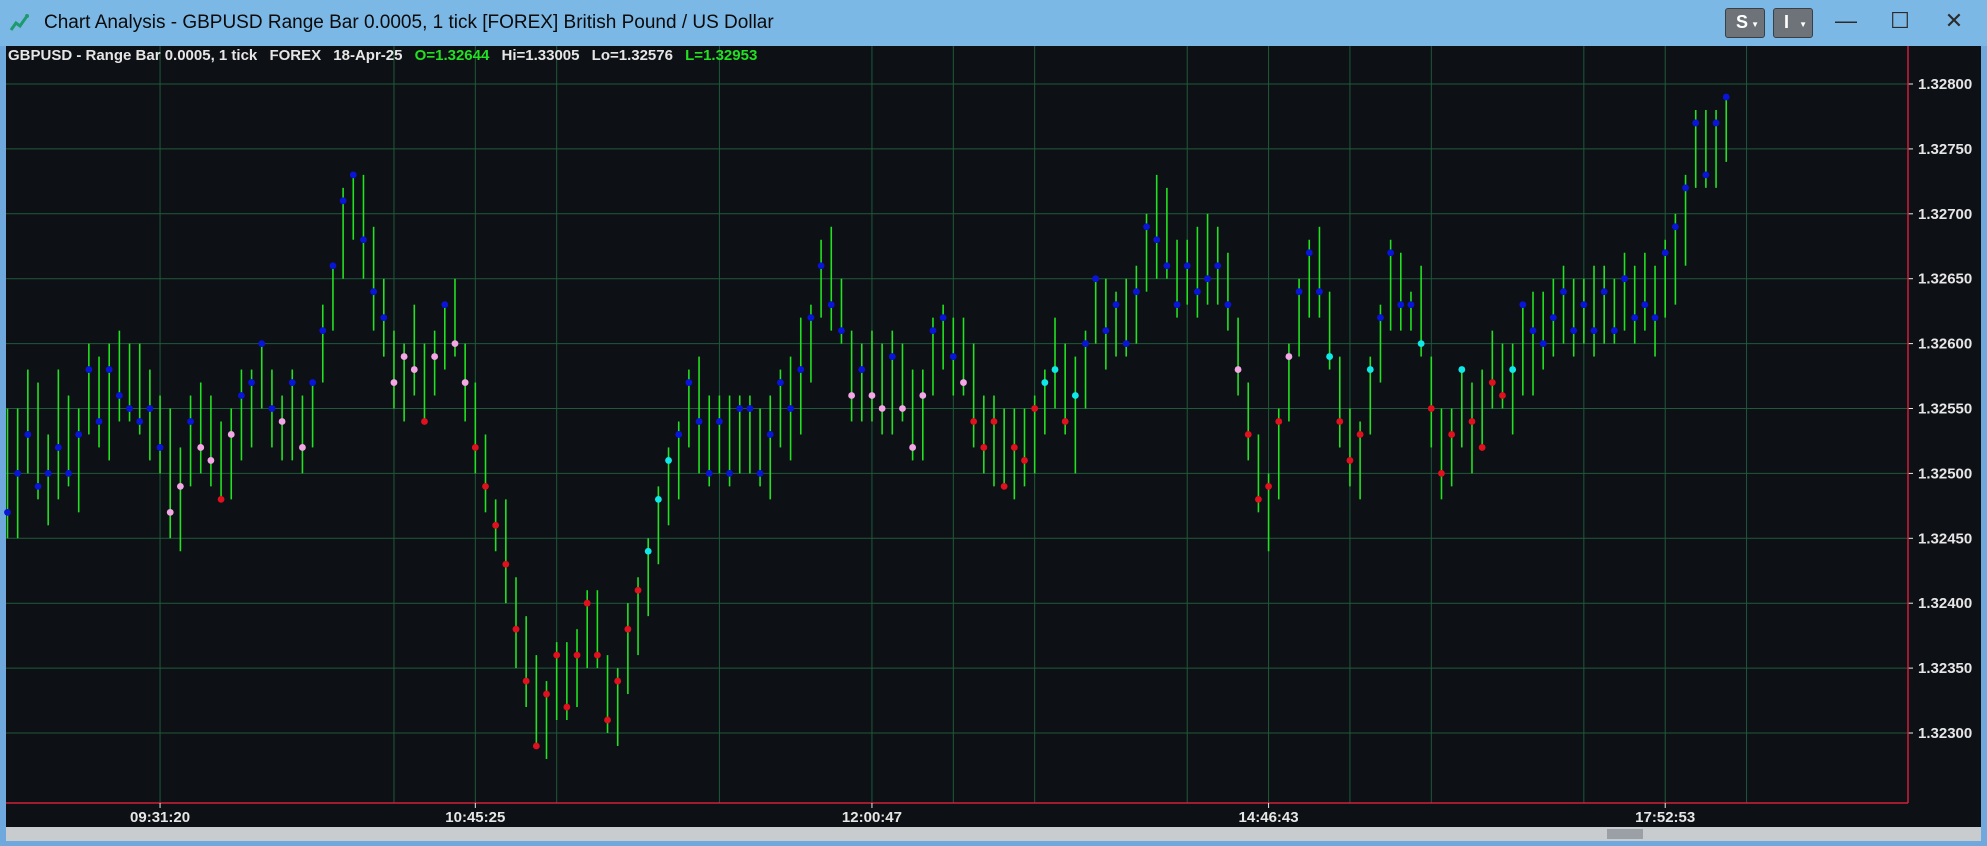  I want to click on app-icon, so click(19, 22).